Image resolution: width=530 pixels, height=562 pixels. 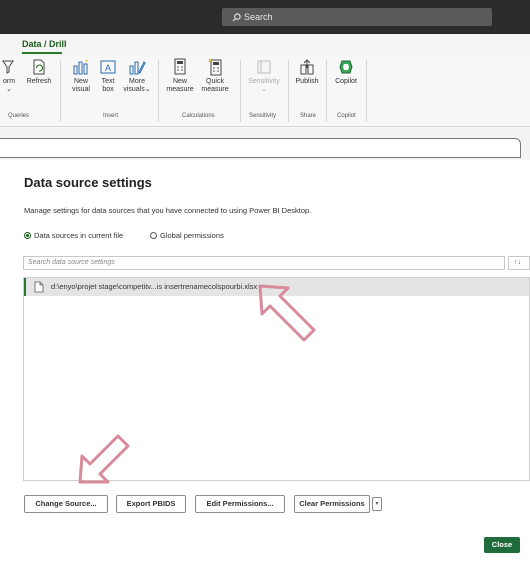 I want to click on ribbon-tab-bar: Data / Drill, so click(x=265, y=45).